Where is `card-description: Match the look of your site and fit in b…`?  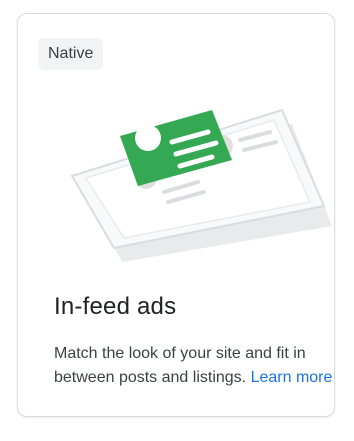
card-description: Match the look of your site and fit in b… is located at coordinates (199, 366).